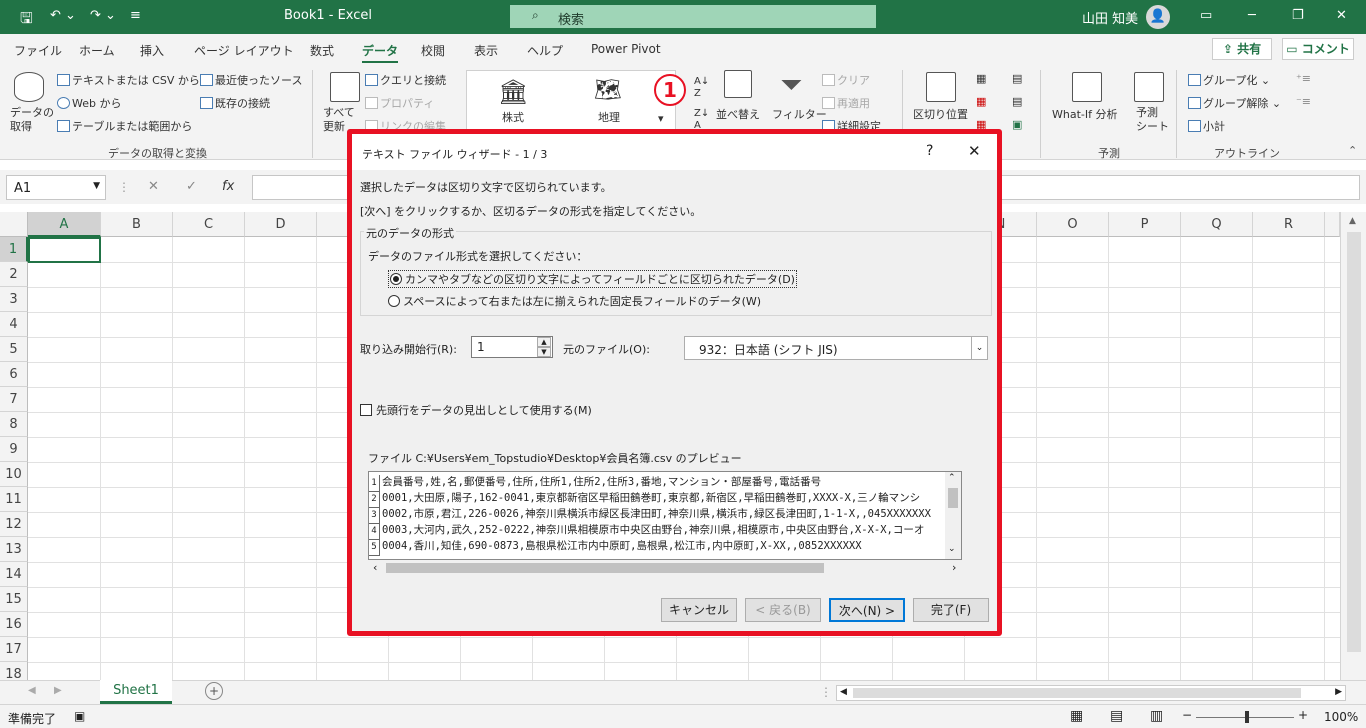  Describe the element at coordinates (1352, 150) in the screenshot. I see `collapse-ribbon-icon: ⌃` at that location.